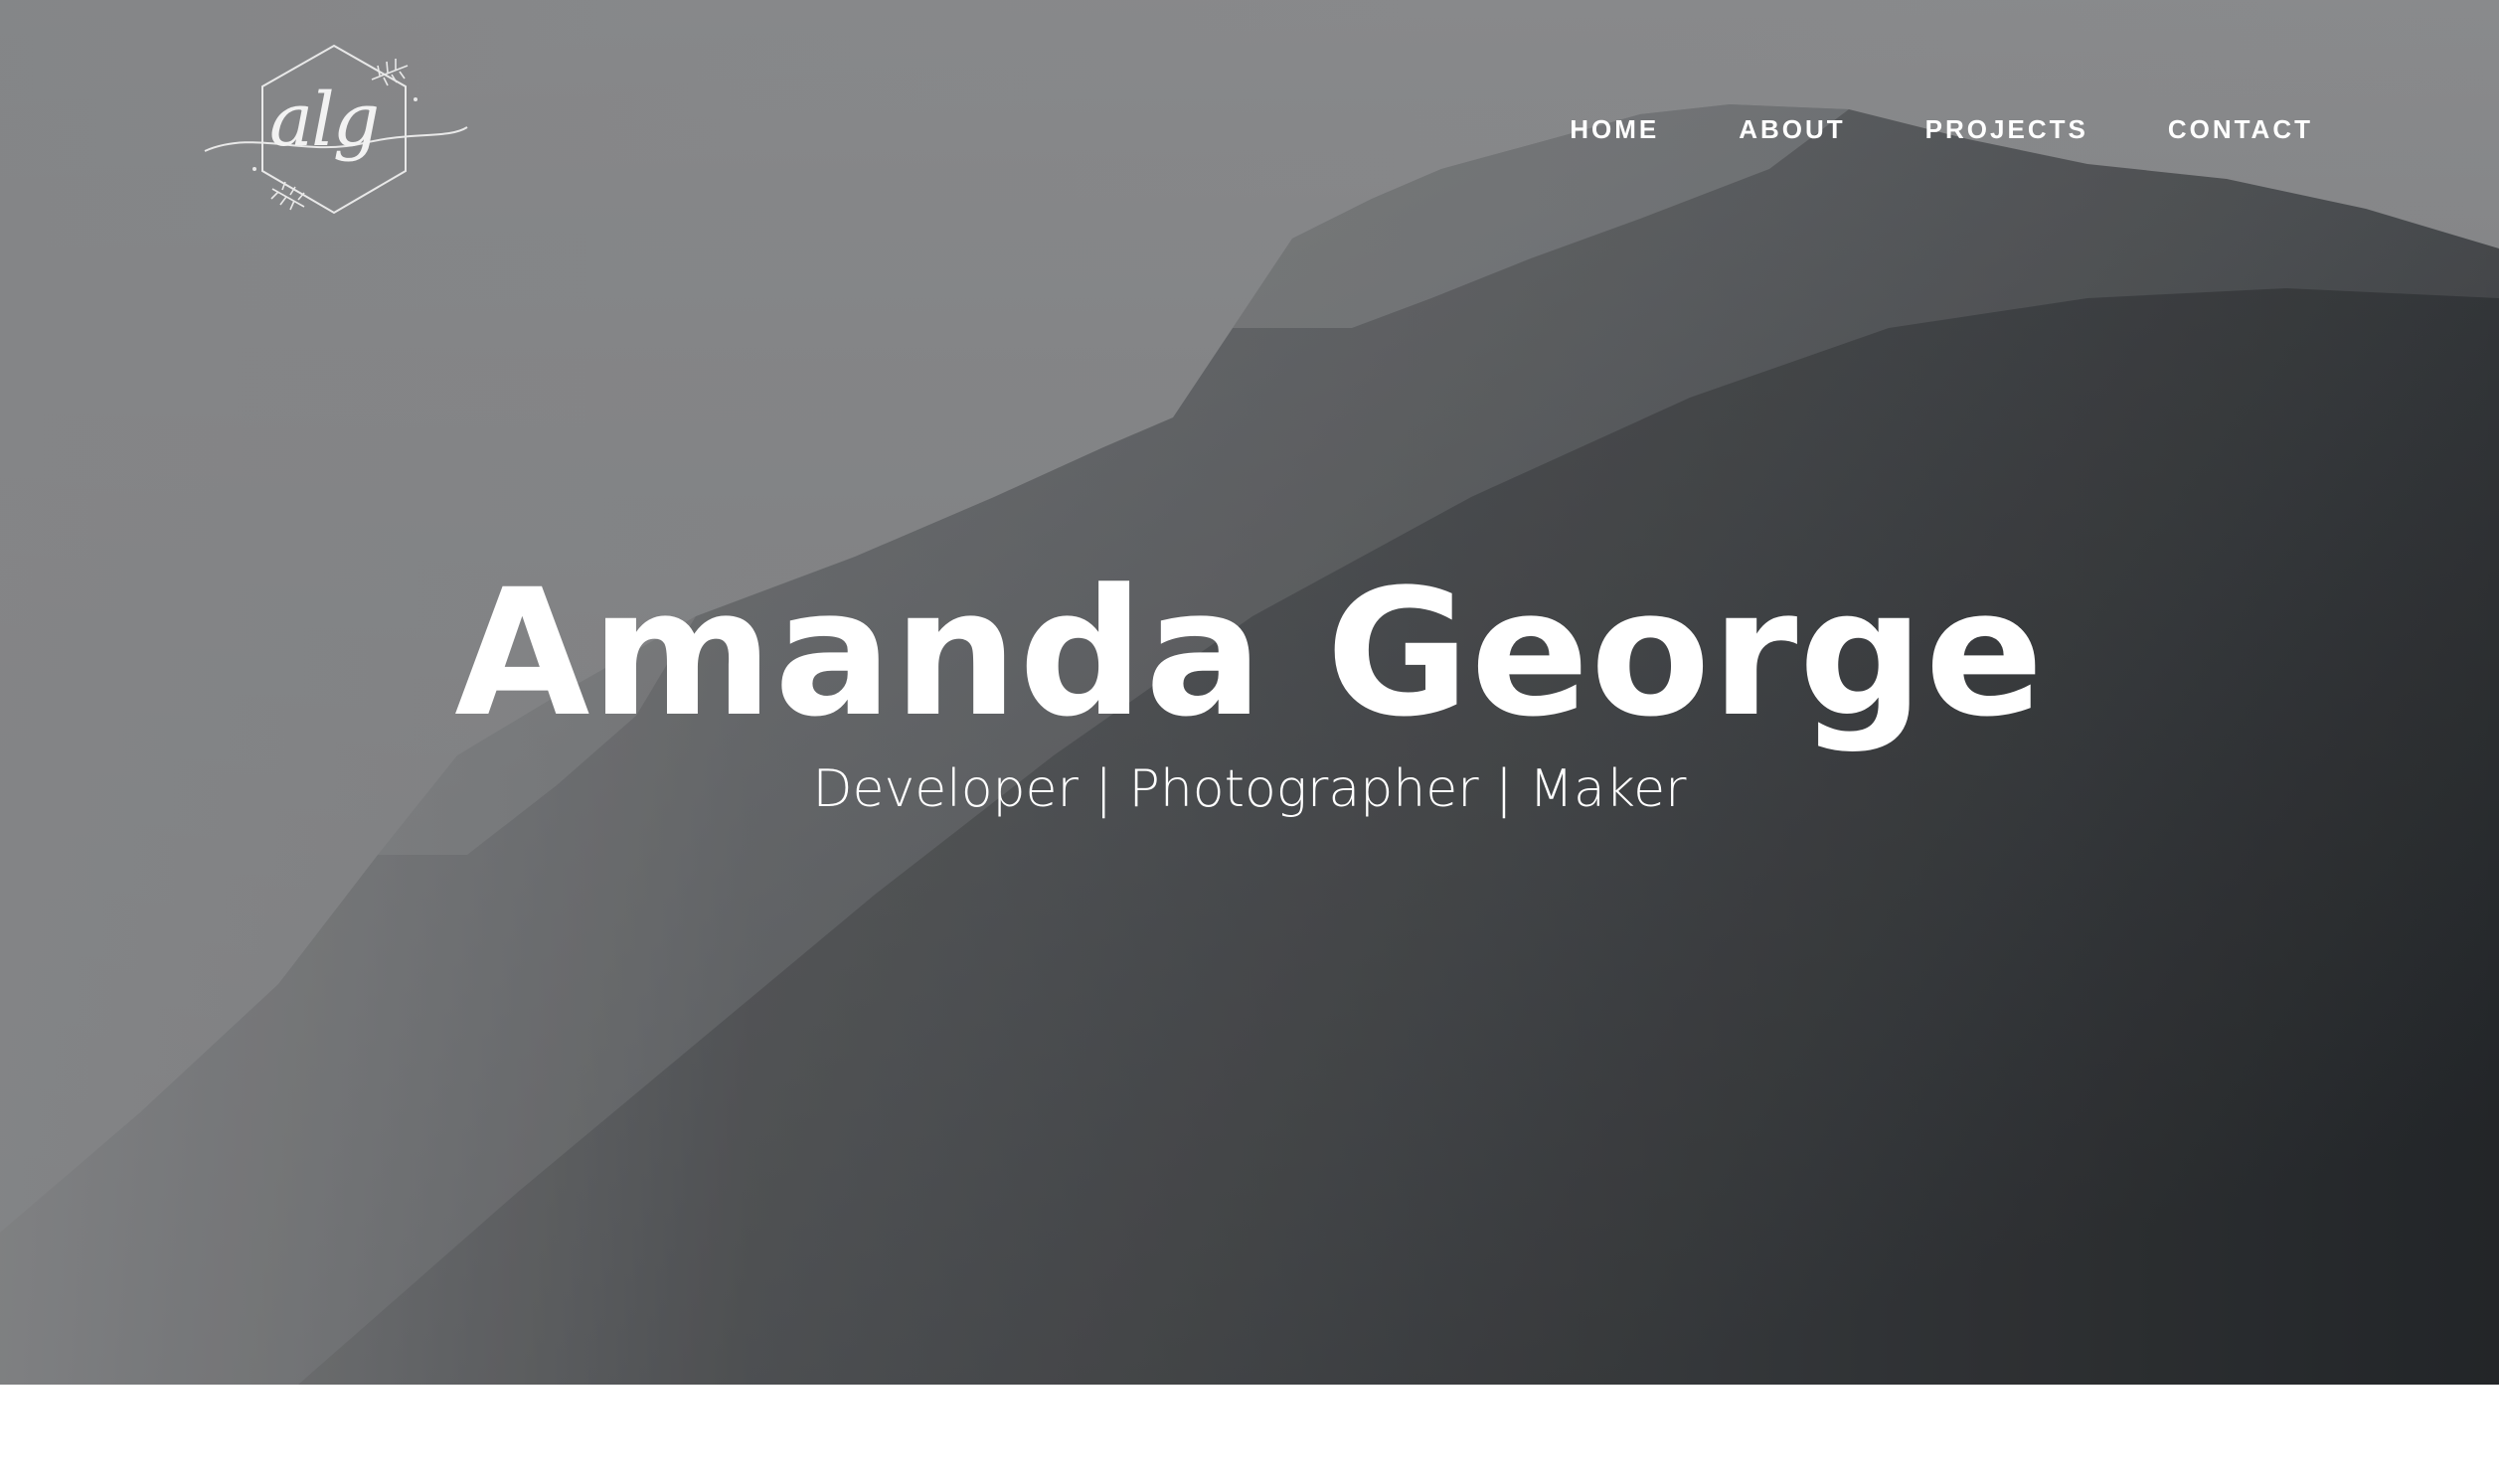  I want to click on nav-contact: CONTACT, so click(2240, 129).